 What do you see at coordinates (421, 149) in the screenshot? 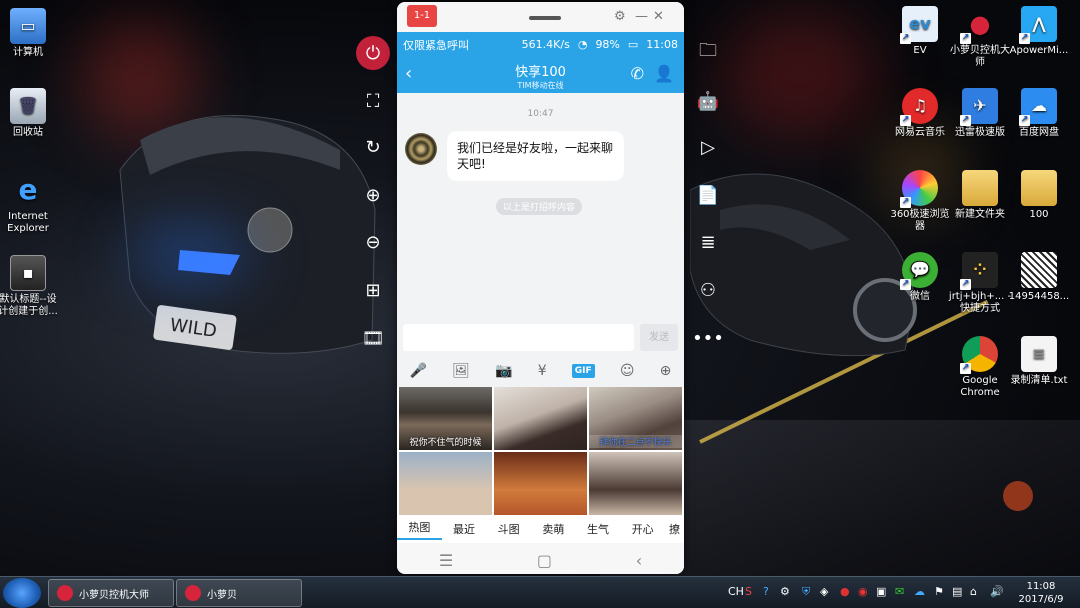
I see `avatar` at bounding box center [421, 149].